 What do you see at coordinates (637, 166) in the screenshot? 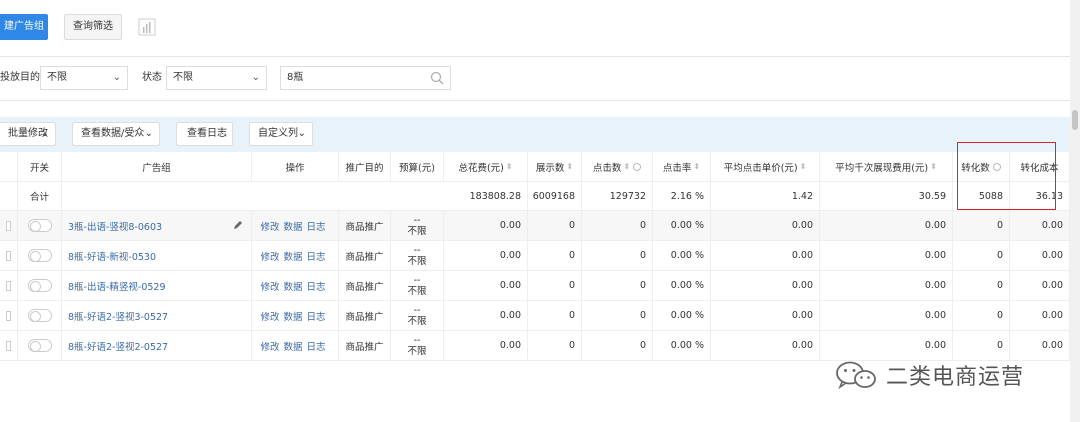
I see `info-icon` at bounding box center [637, 166].